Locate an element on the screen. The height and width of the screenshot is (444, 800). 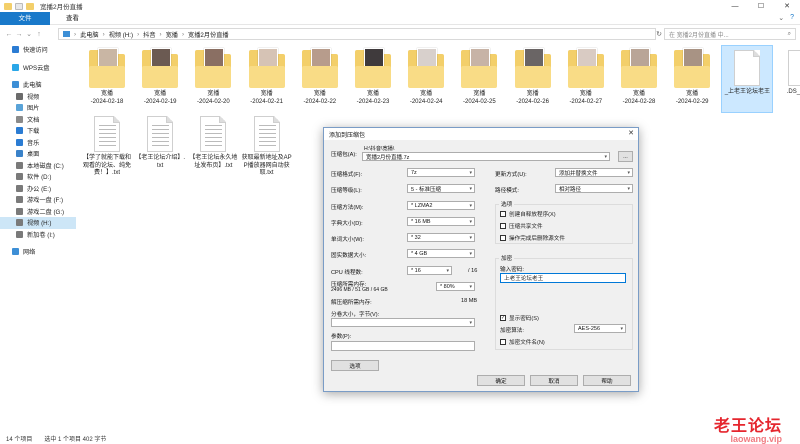
sidebar-item: 快速访问 is located at coordinates (38, 50).